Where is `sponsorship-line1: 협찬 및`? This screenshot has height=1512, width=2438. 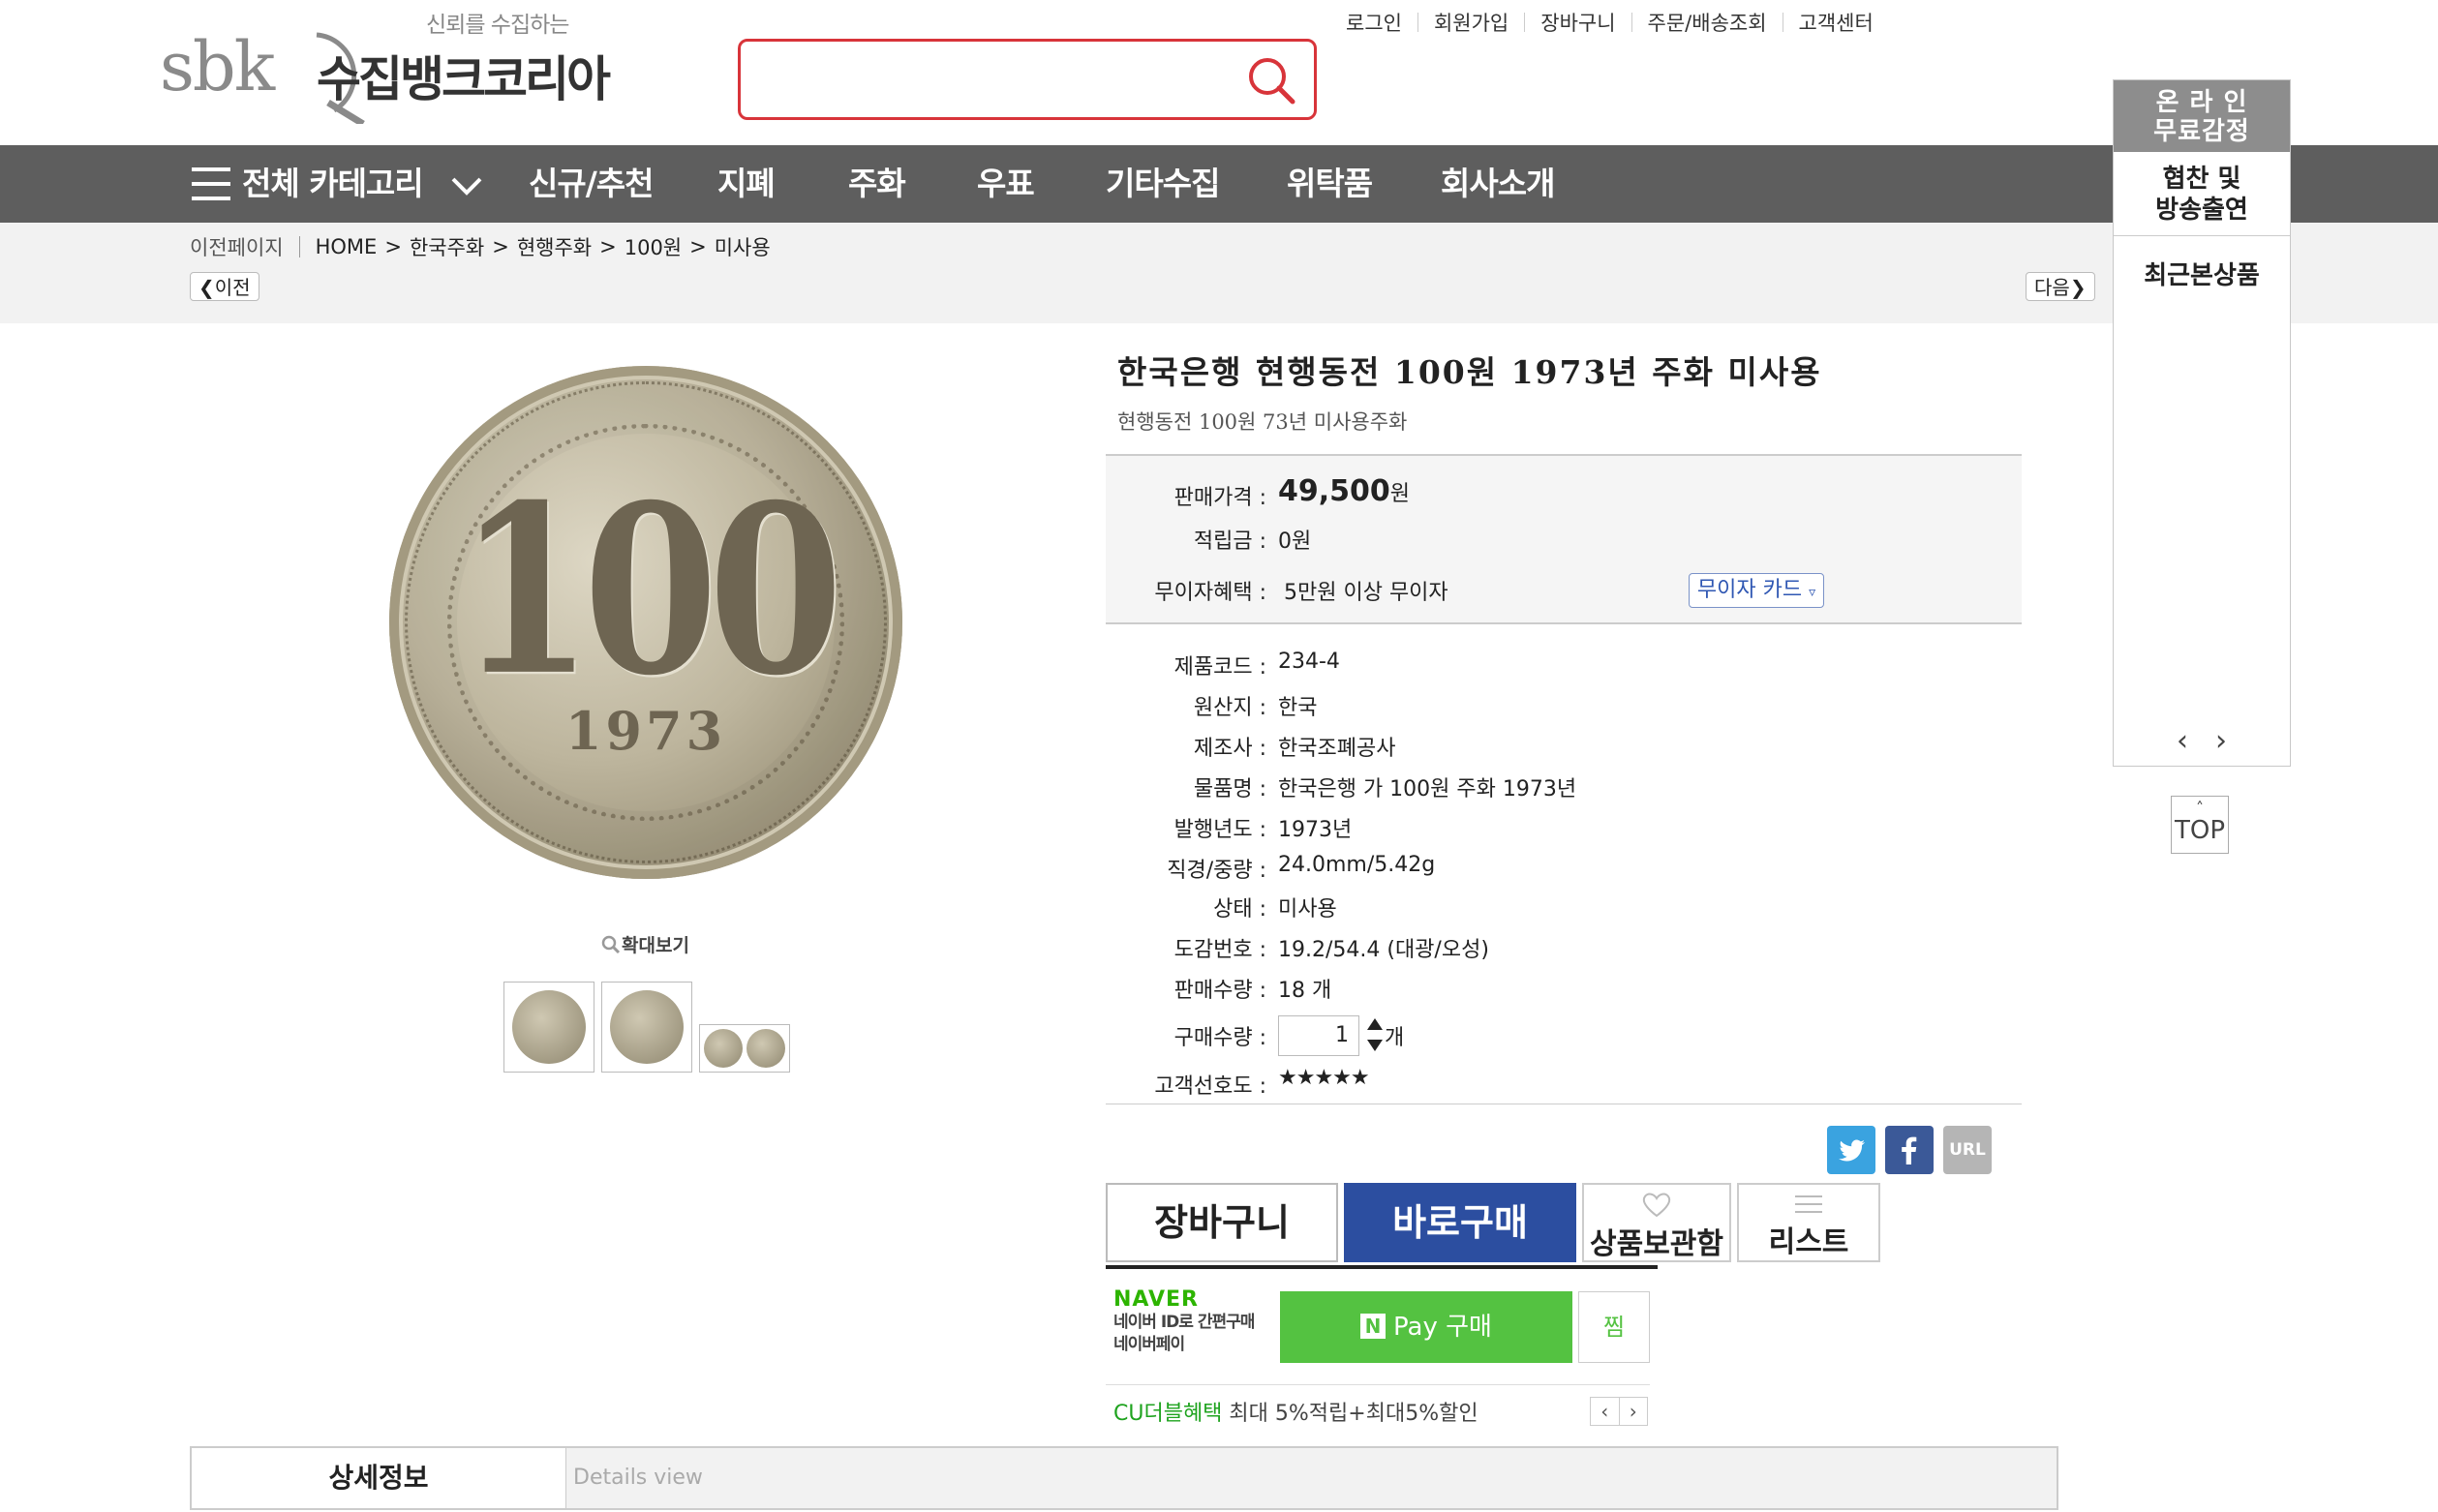
sponsorship-line1: 협찬 및 is located at coordinates (2201, 179).